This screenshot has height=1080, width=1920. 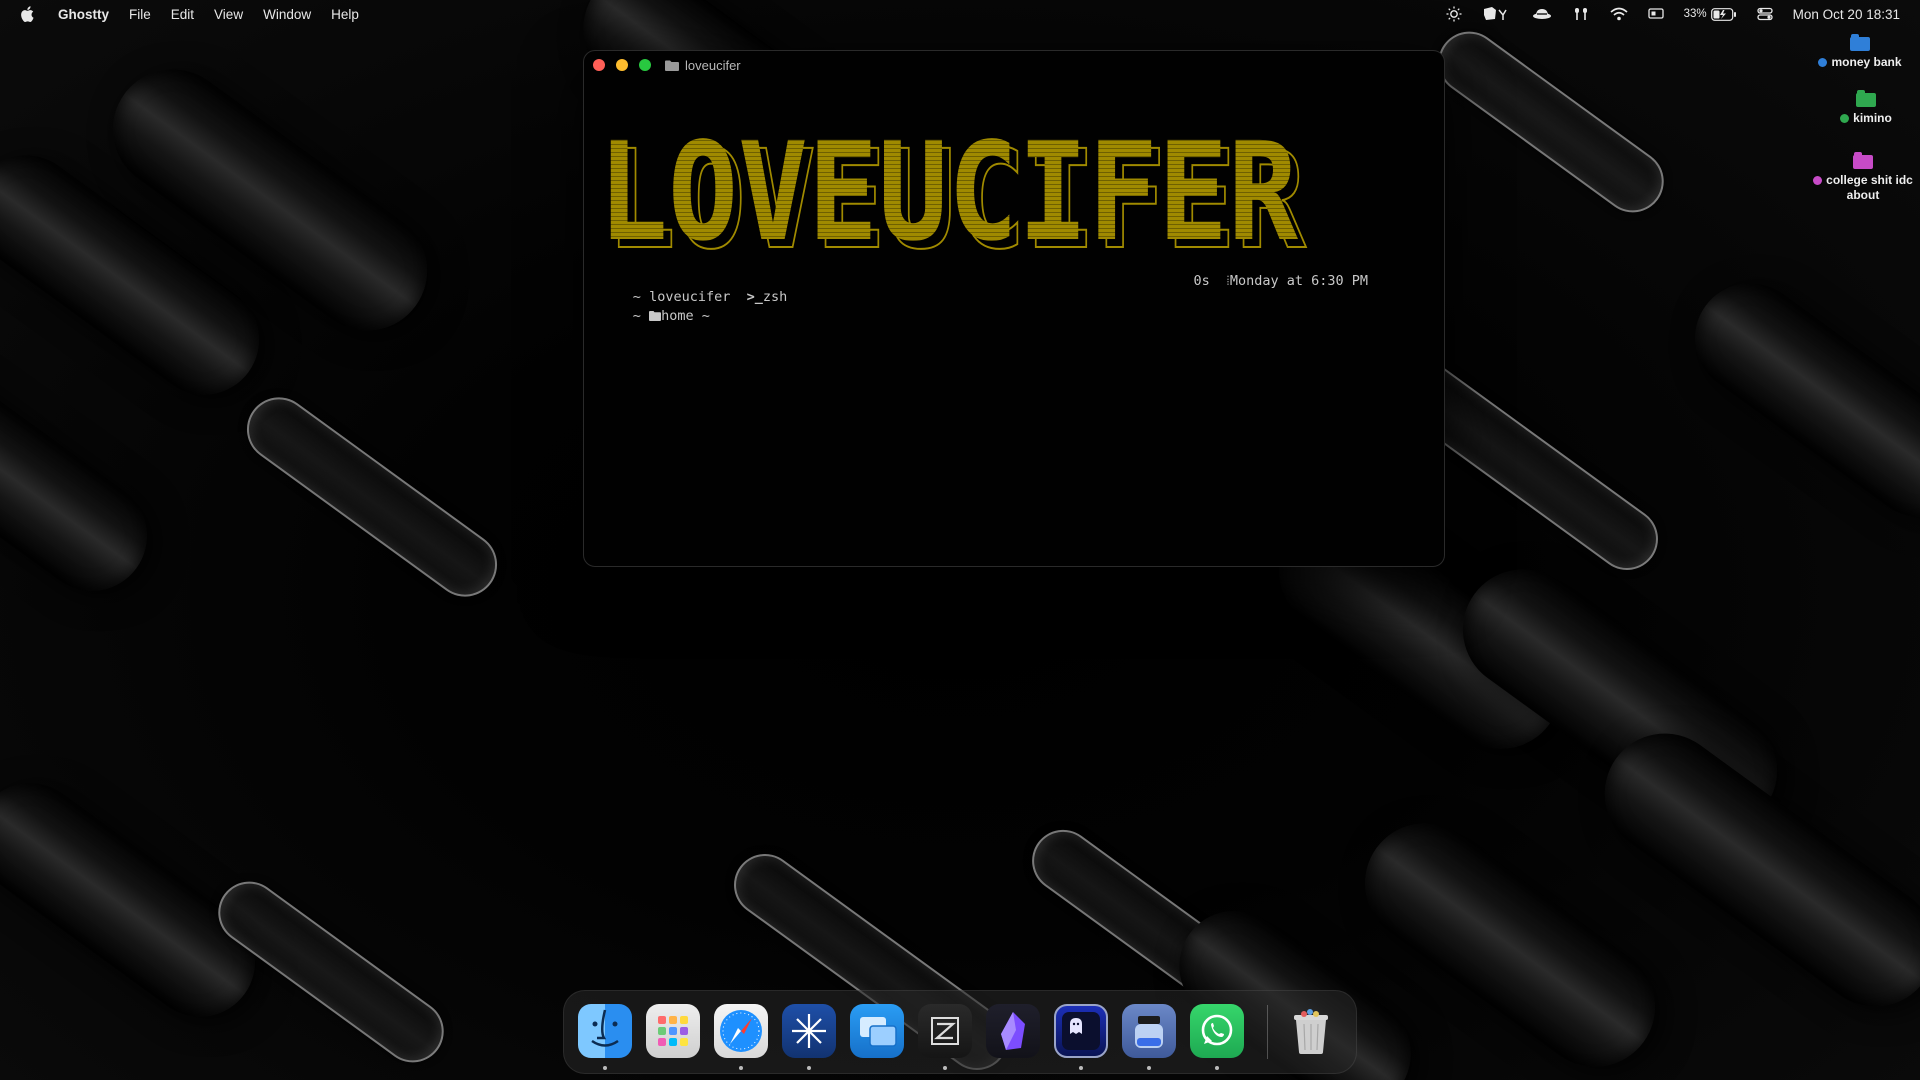 What do you see at coordinates (677, 316) in the screenshot?
I see `path-dir: home` at bounding box center [677, 316].